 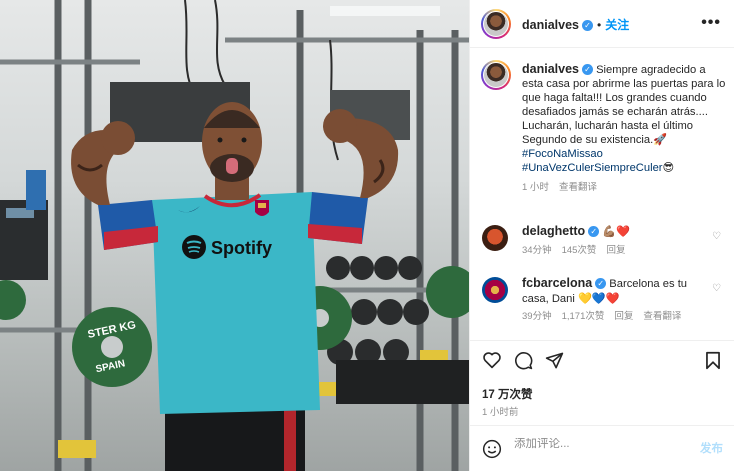 What do you see at coordinates (711, 23) in the screenshot?
I see `more-options-icon: •••` at bounding box center [711, 23].